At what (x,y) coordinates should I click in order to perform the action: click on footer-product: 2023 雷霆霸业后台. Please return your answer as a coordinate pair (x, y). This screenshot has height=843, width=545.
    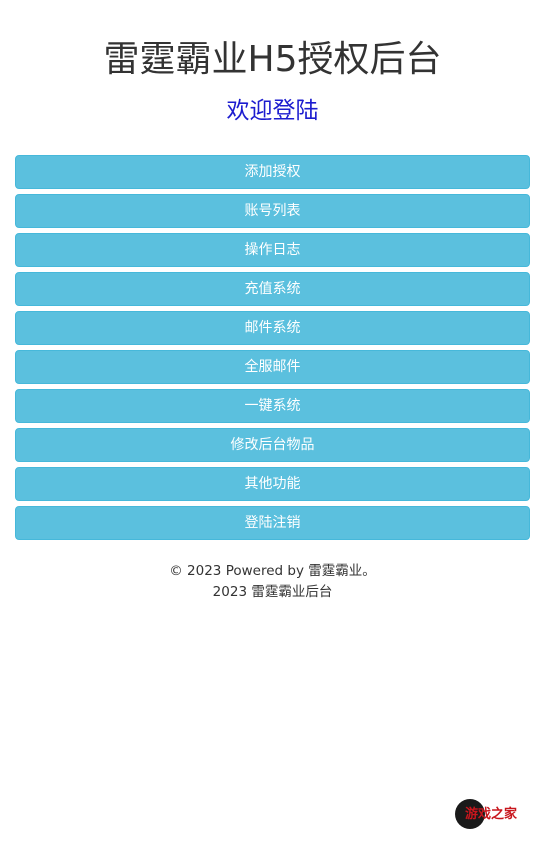
    Looking at the image, I should click on (272, 592).